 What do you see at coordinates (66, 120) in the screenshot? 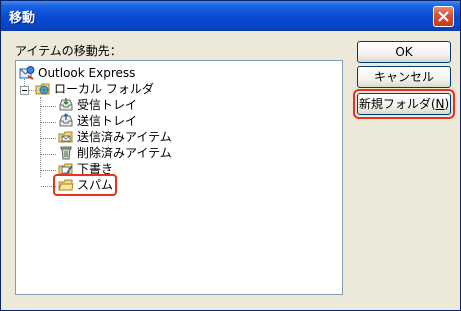
I see `outbox-icon` at bounding box center [66, 120].